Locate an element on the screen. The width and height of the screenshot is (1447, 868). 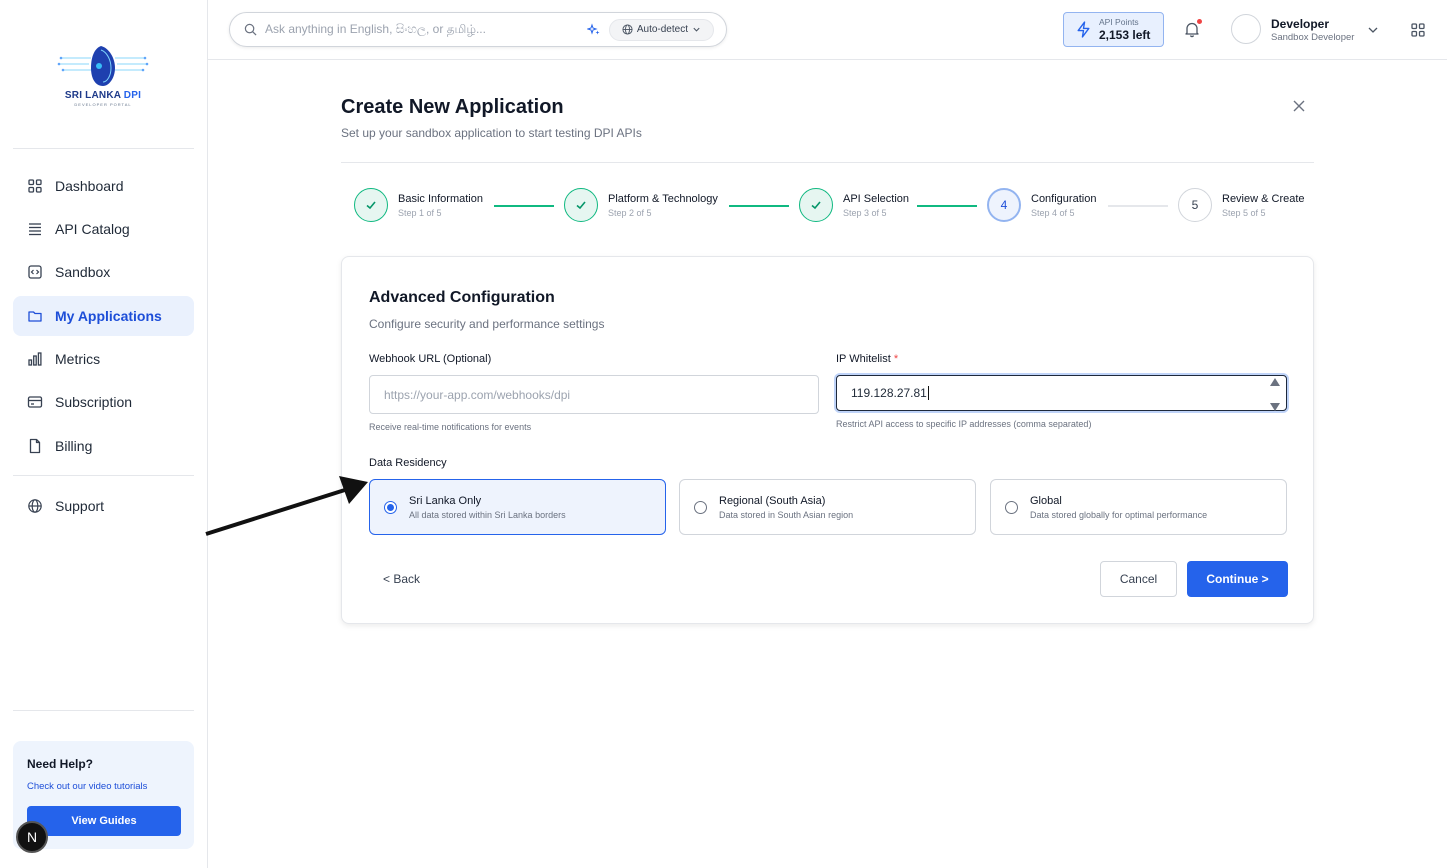
bar-chart-icon is located at coordinates (35, 359).